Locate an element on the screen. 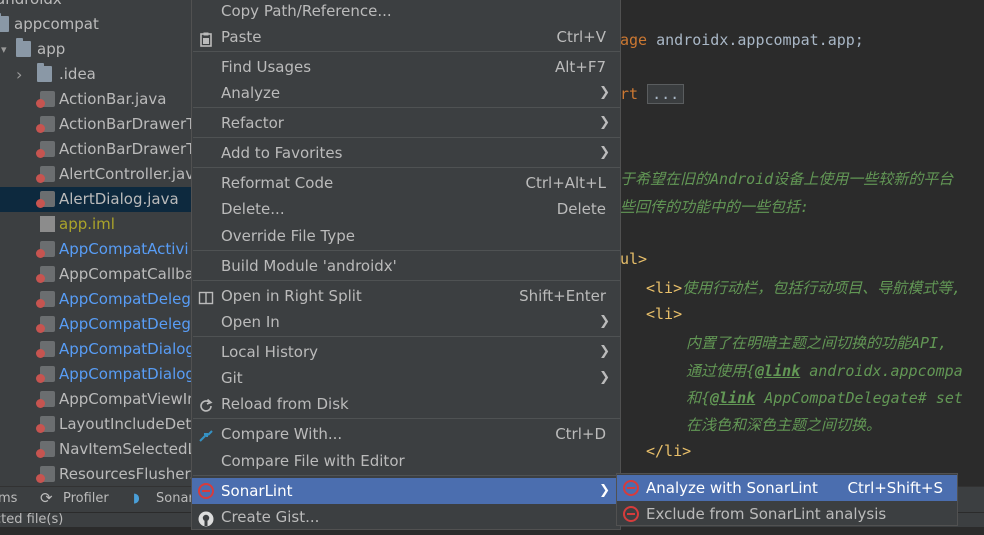  menu-item-label: Git is located at coordinates (232, 378).